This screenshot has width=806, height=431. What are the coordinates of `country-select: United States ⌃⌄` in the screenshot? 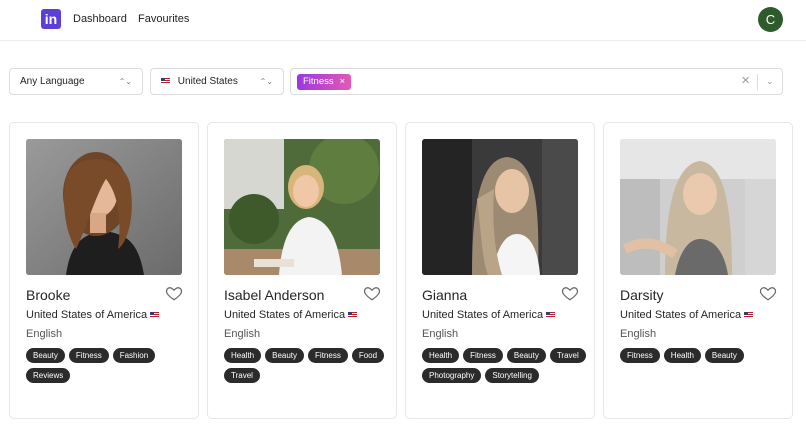 It's located at (217, 81).